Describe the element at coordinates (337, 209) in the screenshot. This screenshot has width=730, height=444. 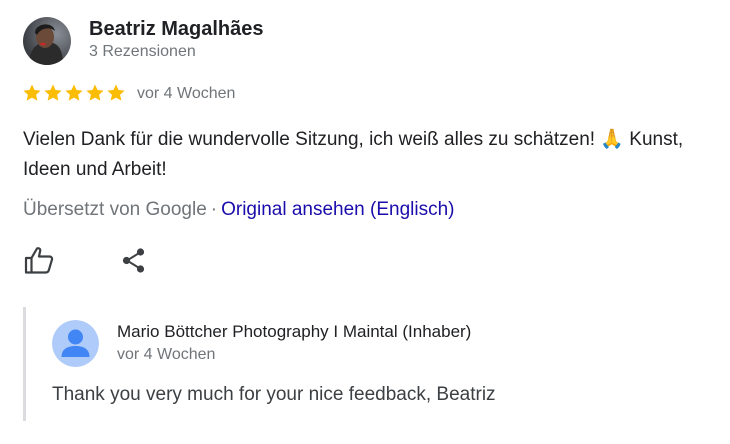
I see `view-original-link: Original ansehen (Englisch)` at that location.